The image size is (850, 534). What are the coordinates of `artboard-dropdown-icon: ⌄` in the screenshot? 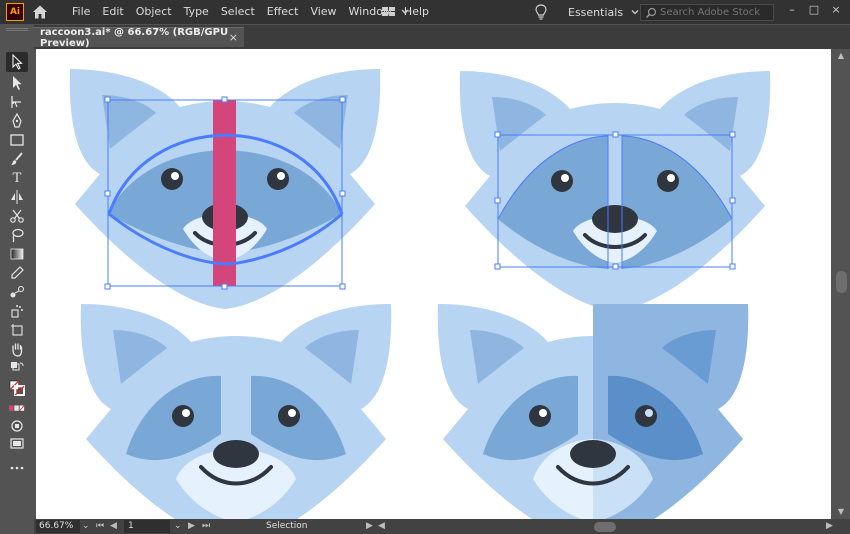 It's located at (178, 526).